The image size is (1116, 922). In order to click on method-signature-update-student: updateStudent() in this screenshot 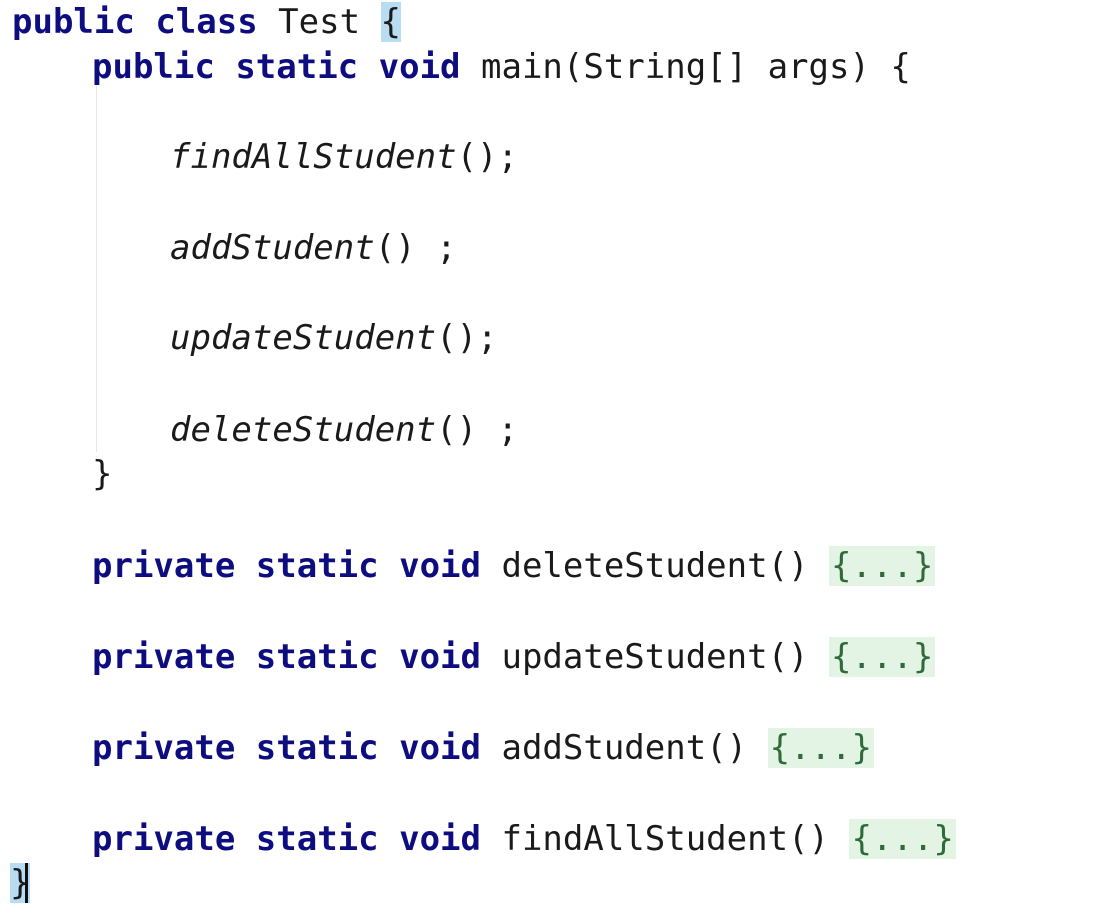, I will do `click(655, 657)`.